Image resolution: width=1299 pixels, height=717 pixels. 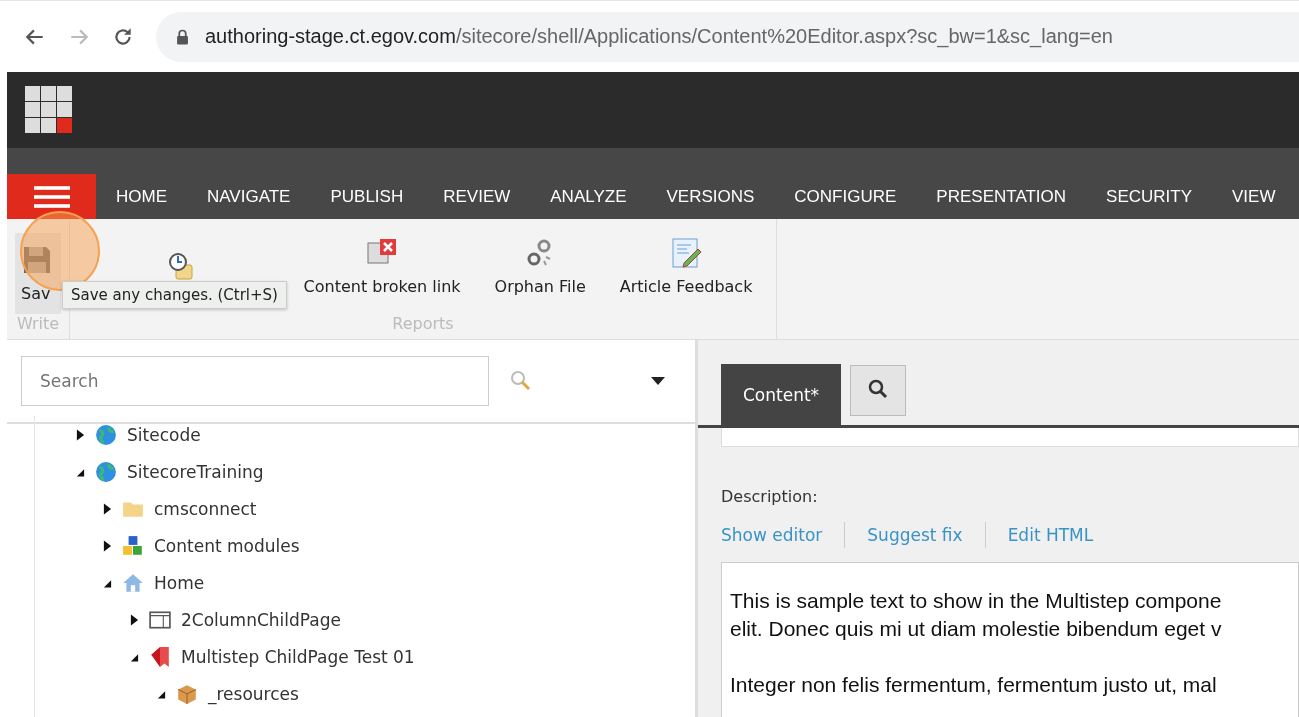 What do you see at coordinates (174, 295) in the screenshot?
I see `tooltip: Save any changes. (Ctrl+S)` at bounding box center [174, 295].